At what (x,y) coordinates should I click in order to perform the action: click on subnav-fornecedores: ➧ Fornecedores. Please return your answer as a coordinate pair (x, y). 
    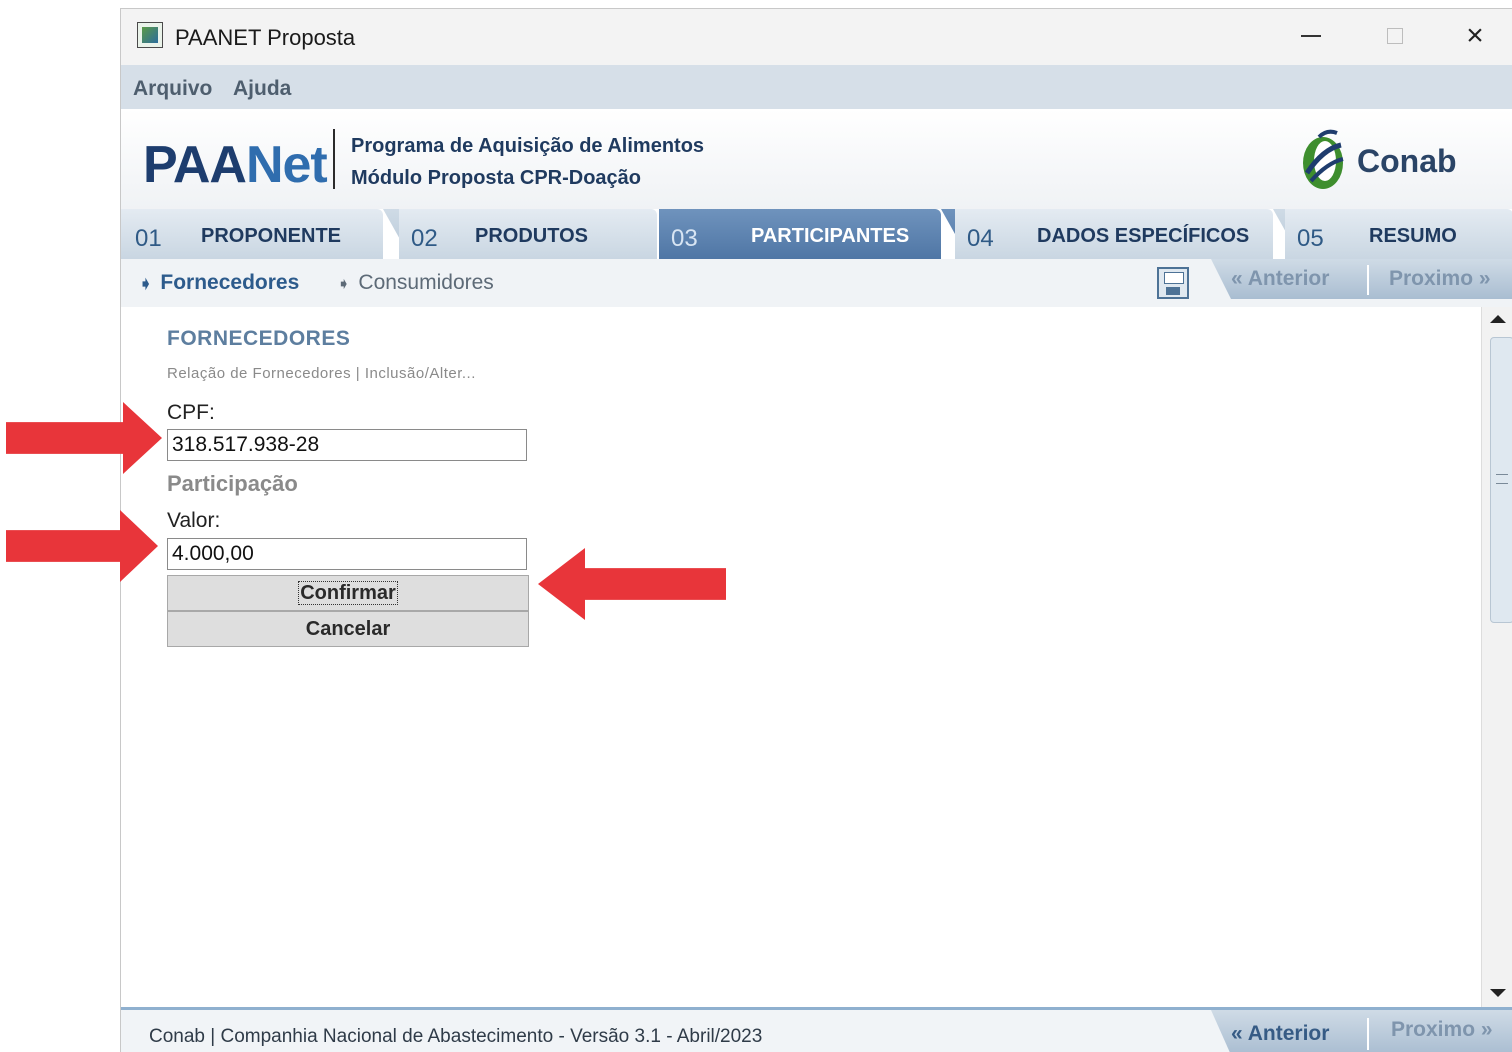
    Looking at the image, I should click on (219, 283).